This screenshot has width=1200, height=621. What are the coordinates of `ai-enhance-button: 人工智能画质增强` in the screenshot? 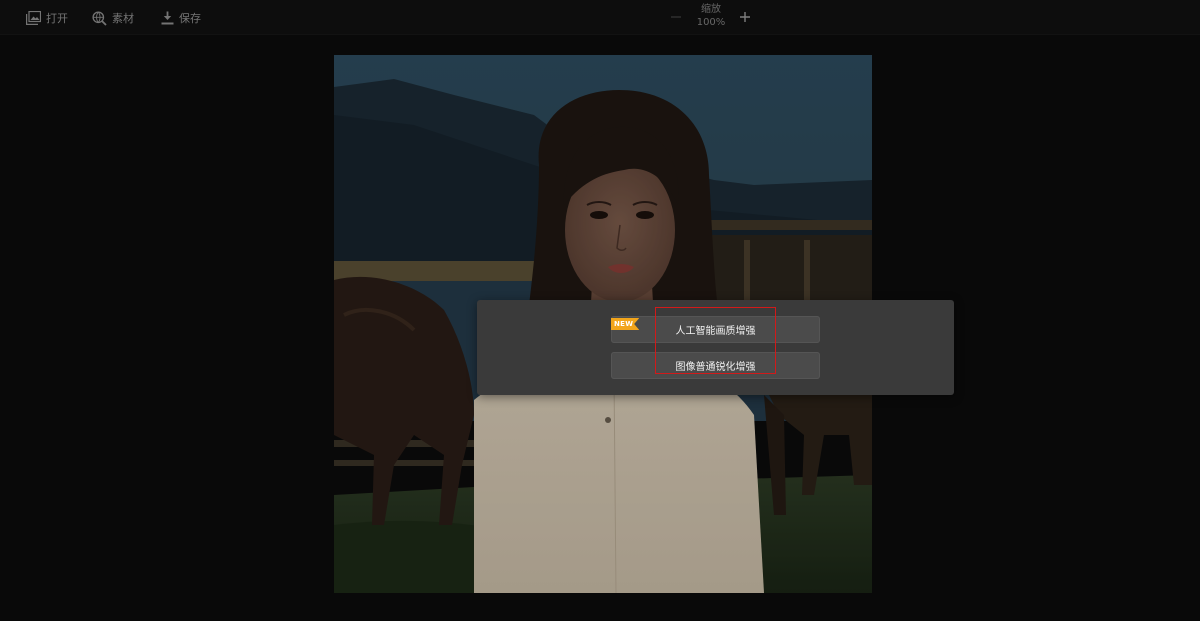 It's located at (715, 329).